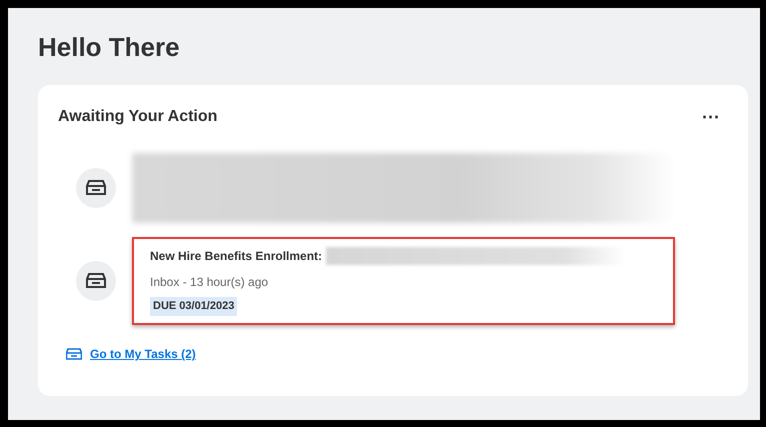  Describe the element at coordinates (403, 281) in the screenshot. I see `task-item: New Hire Benefits Enrollment: Inbox - 13 hour(s) ago DUE 03/01/2023` at that location.